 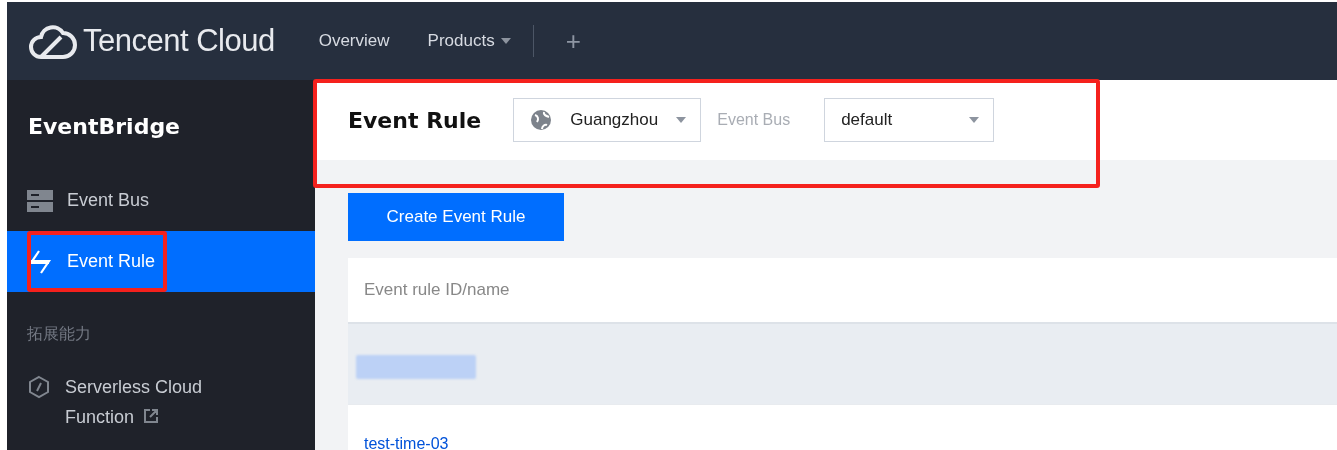 What do you see at coordinates (402, 427) in the screenshot?
I see `rule-link: test-time-03` at bounding box center [402, 427].